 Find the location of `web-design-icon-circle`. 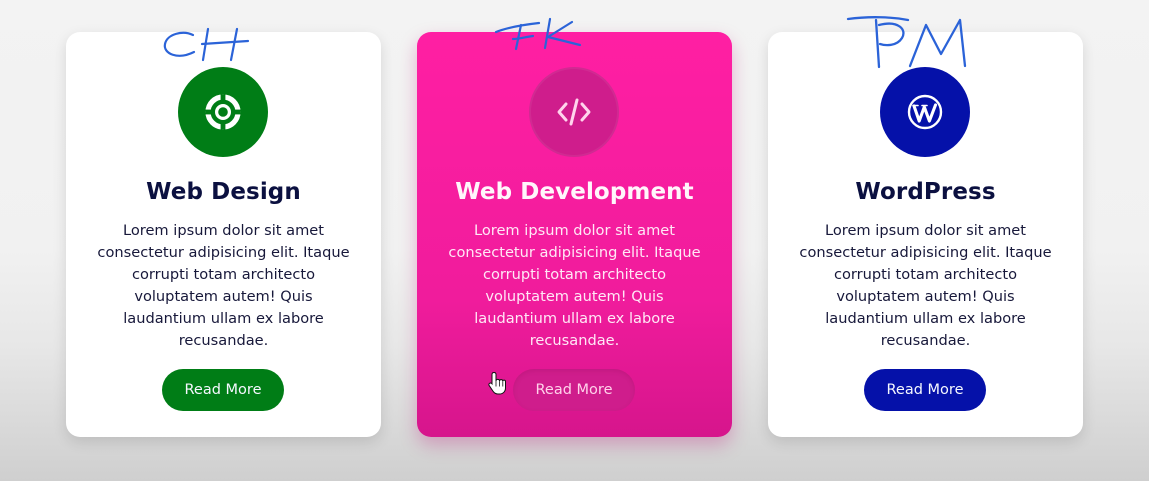

web-design-icon-circle is located at coordinates (223, 112).